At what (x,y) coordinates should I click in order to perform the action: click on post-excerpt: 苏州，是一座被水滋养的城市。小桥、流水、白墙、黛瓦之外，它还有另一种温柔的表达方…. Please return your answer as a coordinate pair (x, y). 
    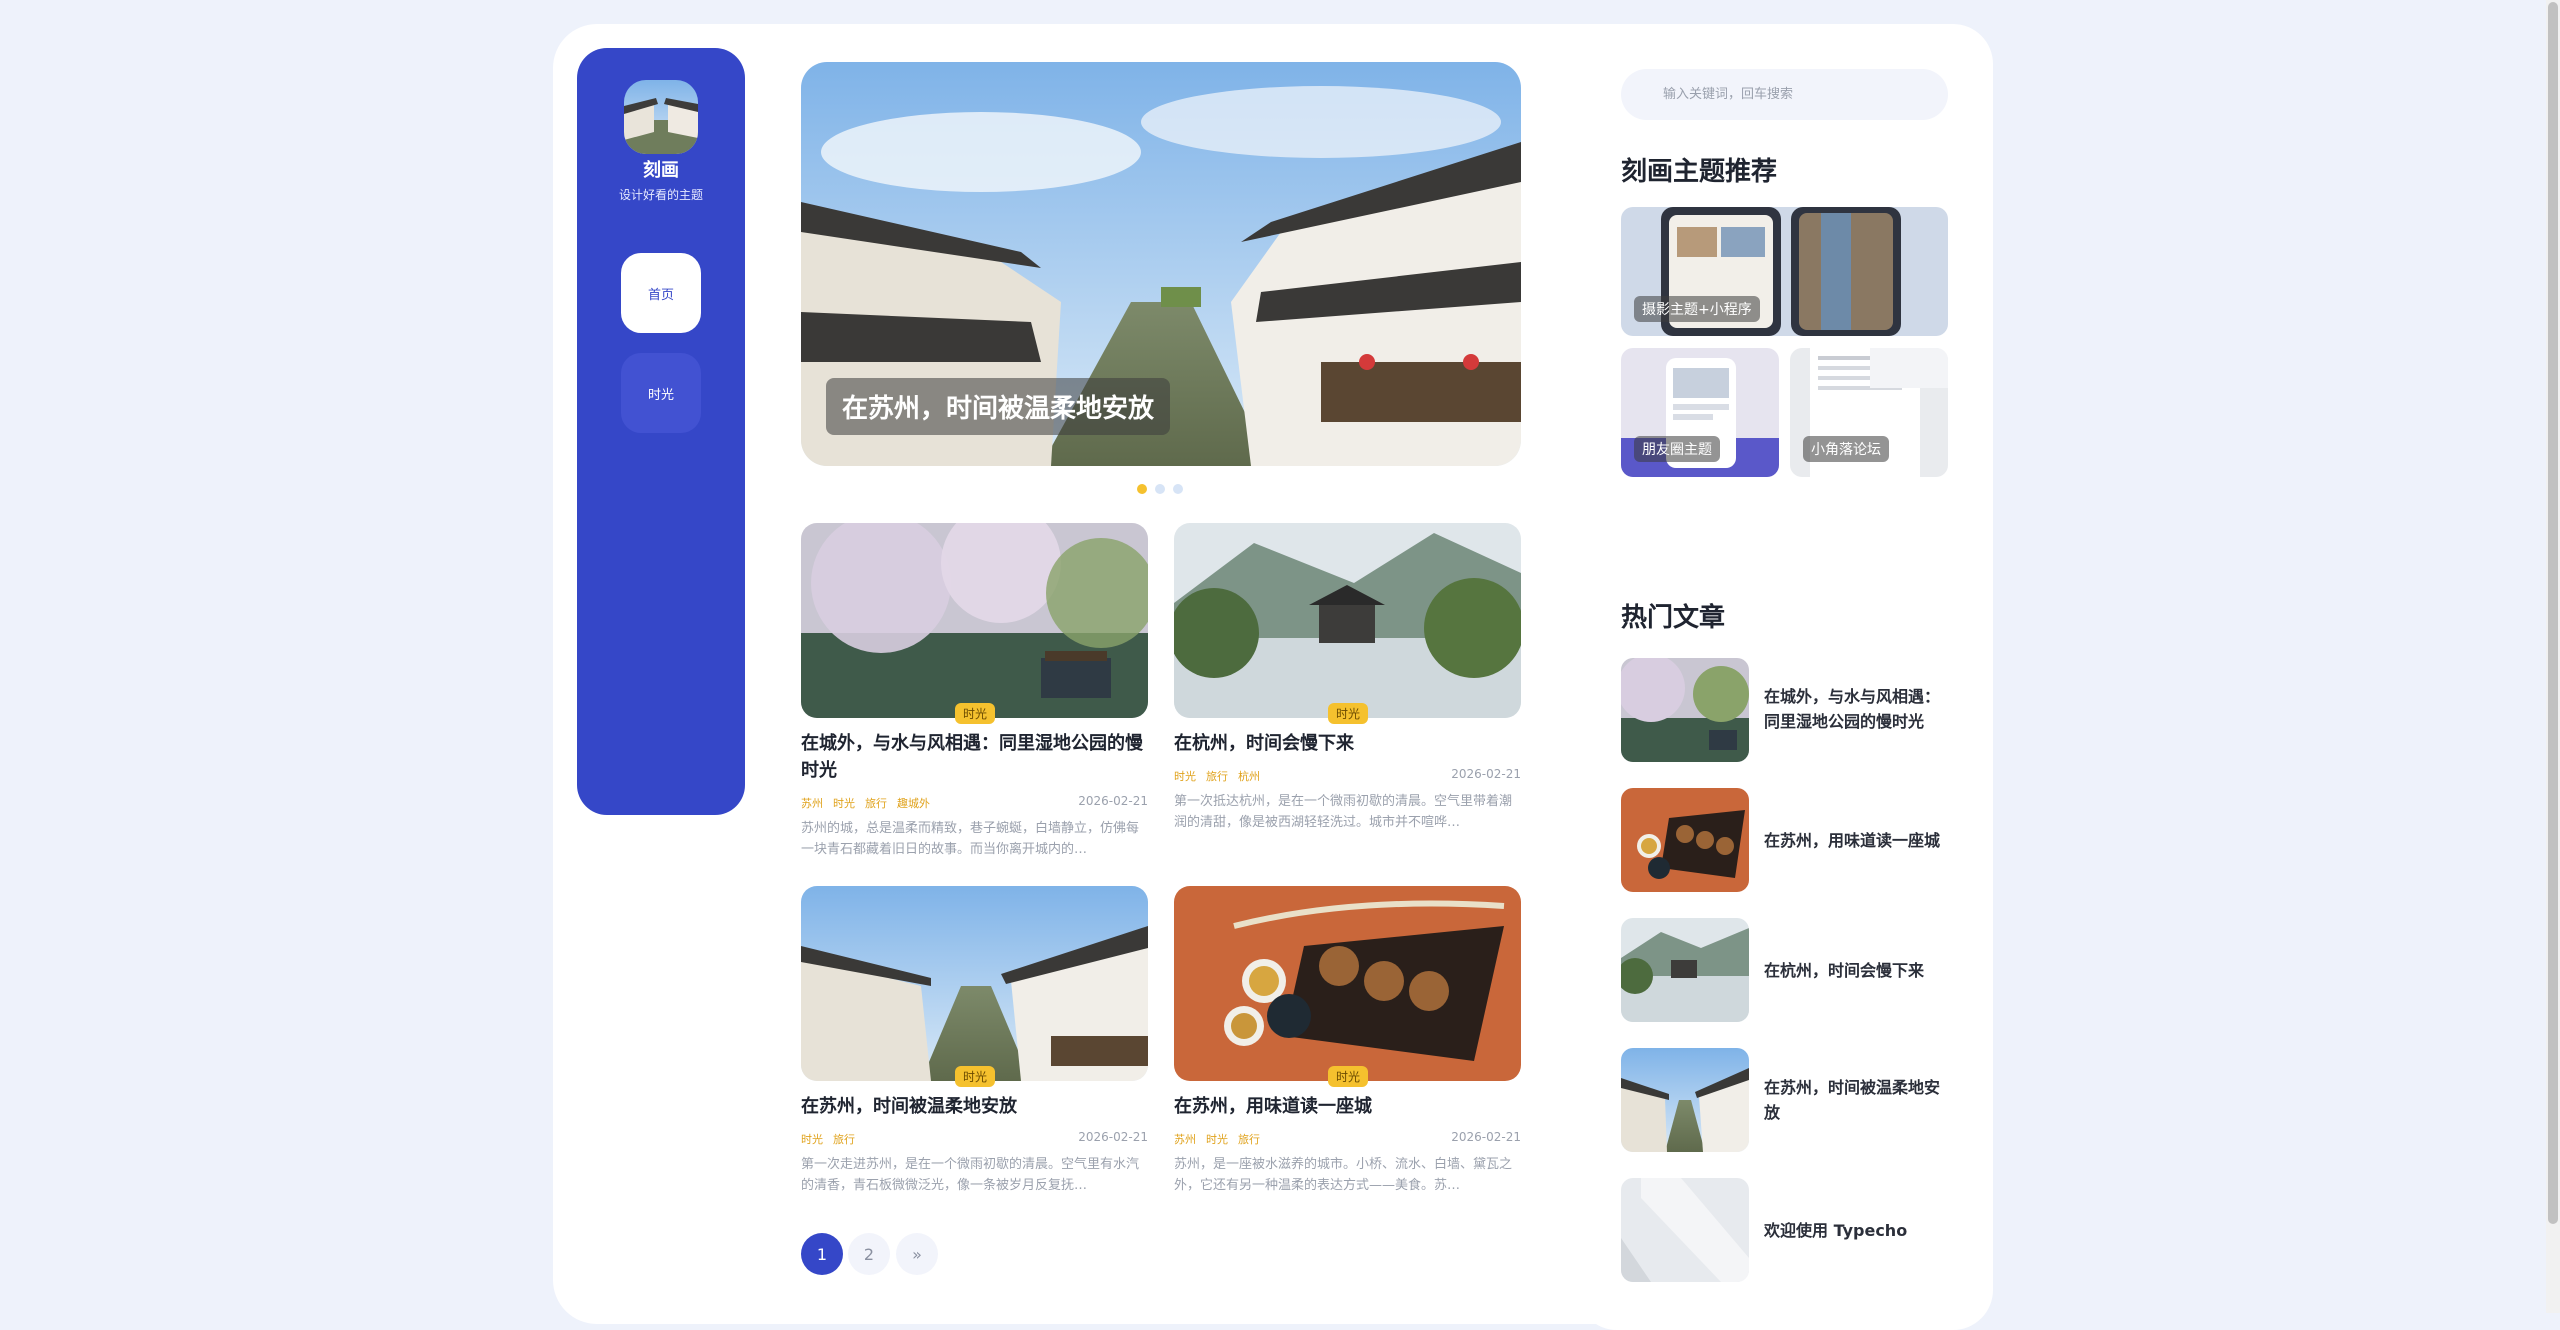
    Looking at the image, I should click on (1343, 1175).